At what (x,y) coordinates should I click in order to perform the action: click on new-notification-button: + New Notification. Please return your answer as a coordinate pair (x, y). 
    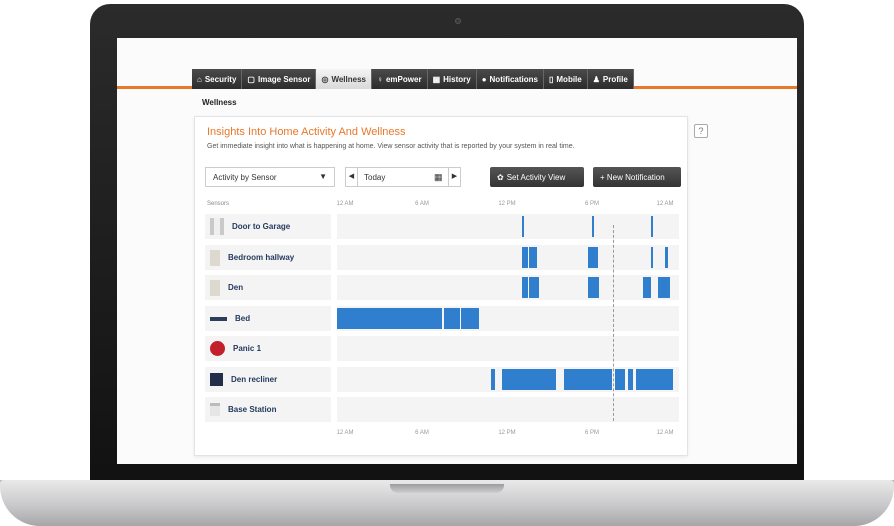
    Looking at the image, I should click on (637, 177).